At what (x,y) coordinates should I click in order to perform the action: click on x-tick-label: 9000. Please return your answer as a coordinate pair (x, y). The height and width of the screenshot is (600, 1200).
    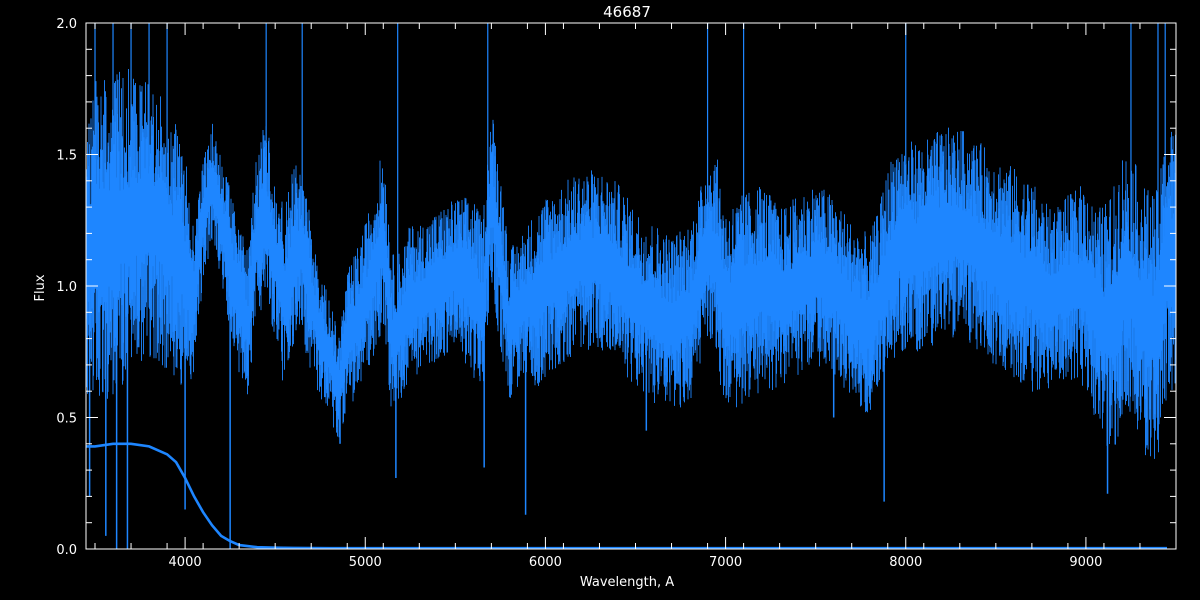
    Looking at the image, I should click on (1085, 562).